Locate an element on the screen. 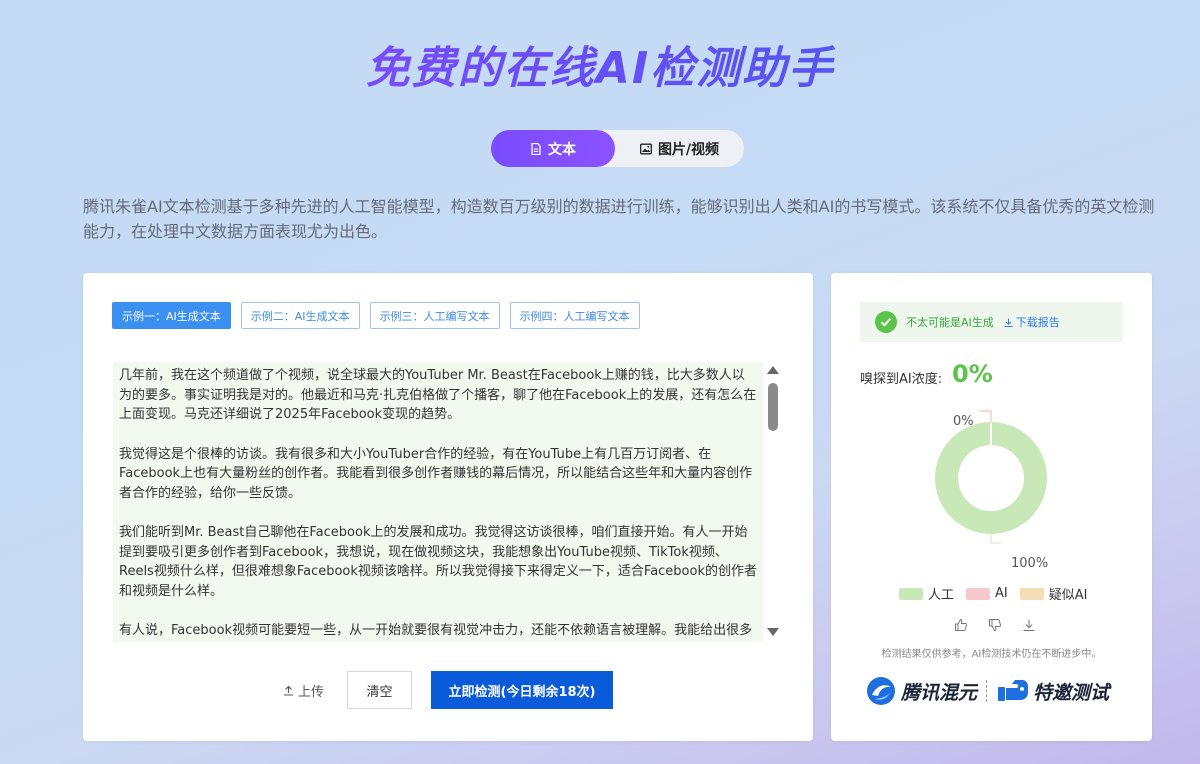  example-3-button: 示例三：人工编写文本 is located at coordinates (434, 315).